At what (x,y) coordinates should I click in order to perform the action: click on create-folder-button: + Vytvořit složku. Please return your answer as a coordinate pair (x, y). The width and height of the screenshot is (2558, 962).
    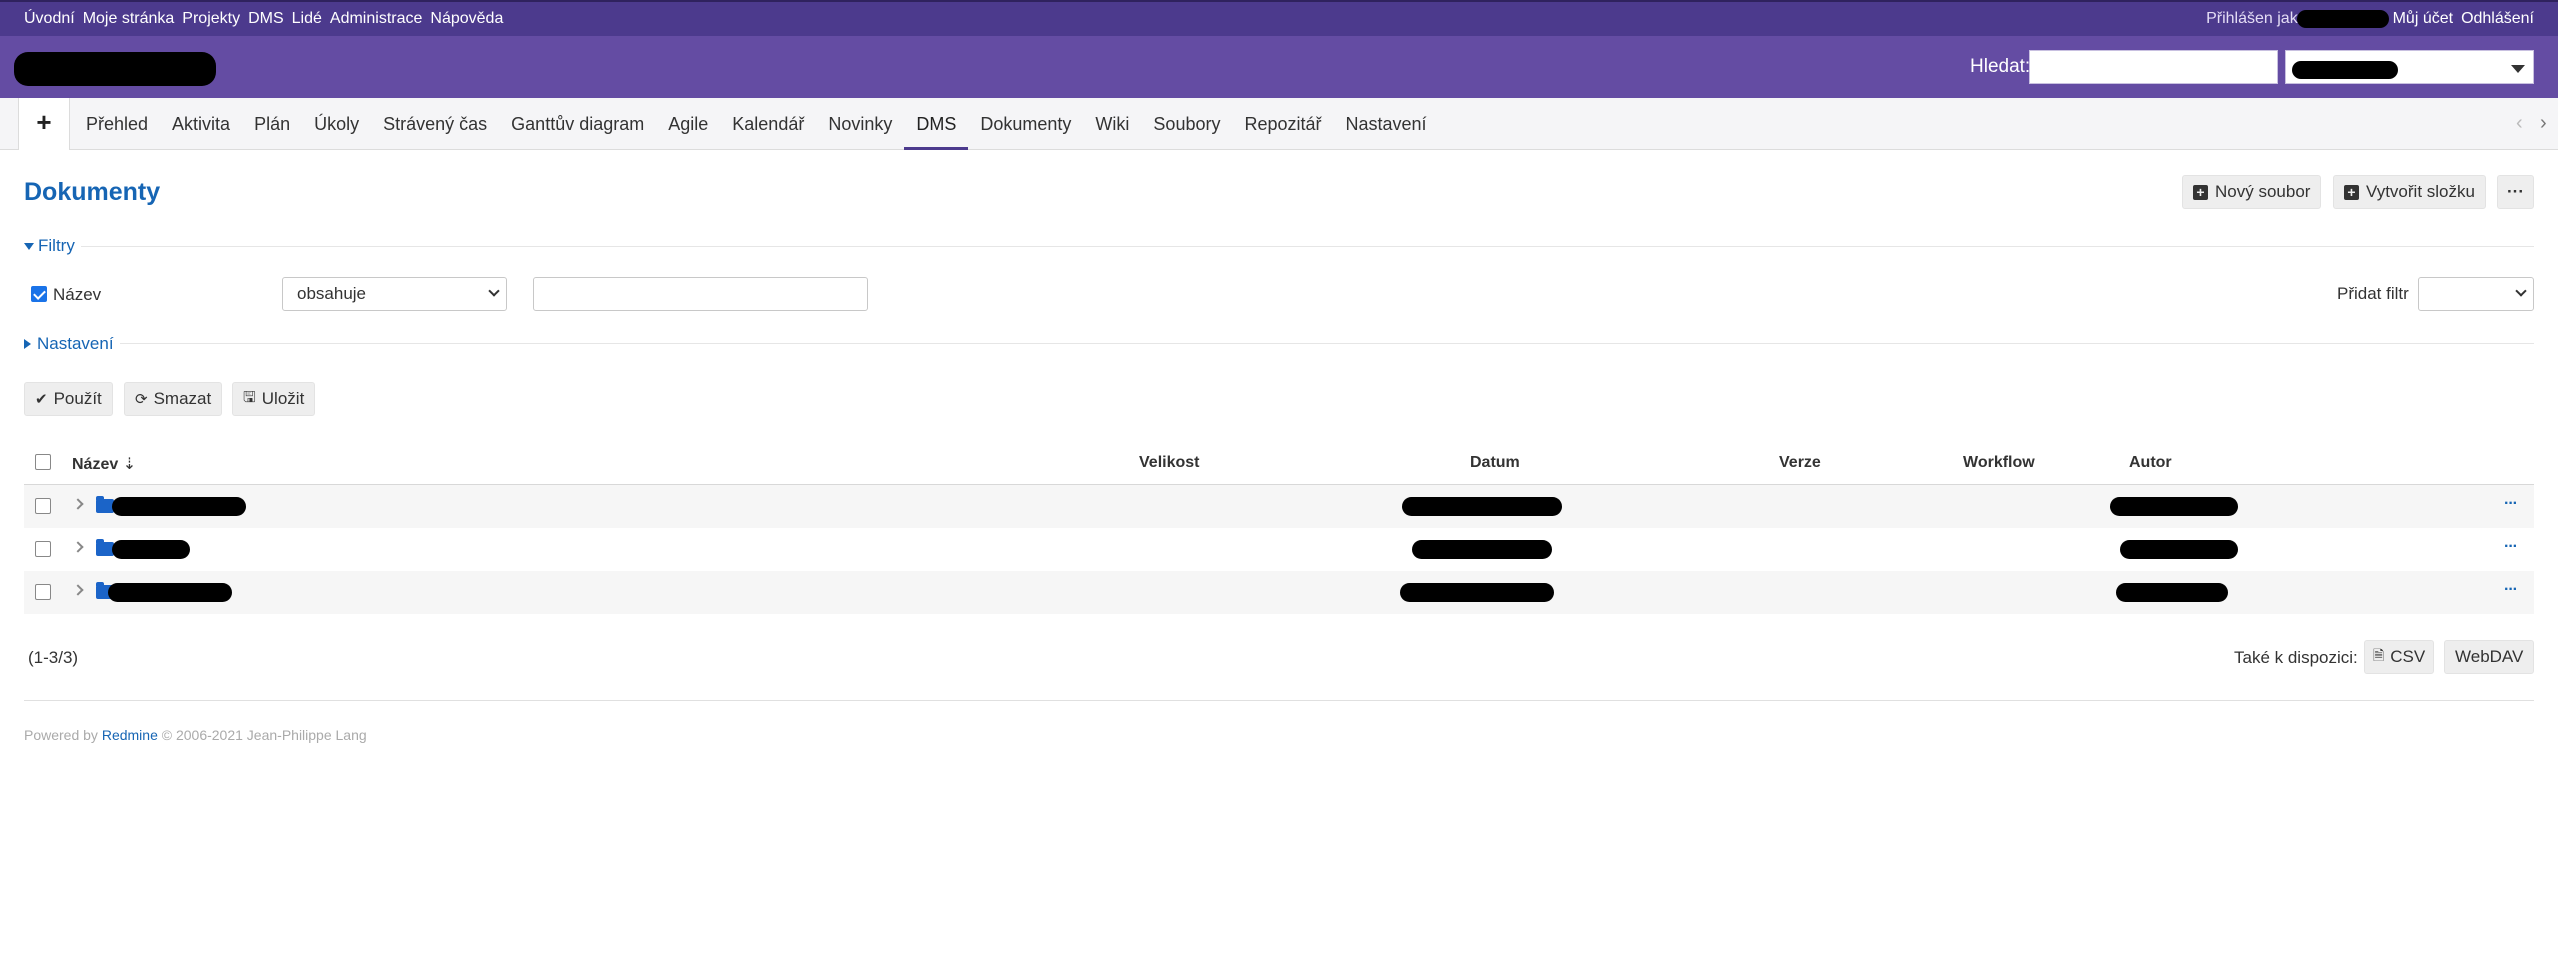
    Looking at the image, I should click on (2409, 192).